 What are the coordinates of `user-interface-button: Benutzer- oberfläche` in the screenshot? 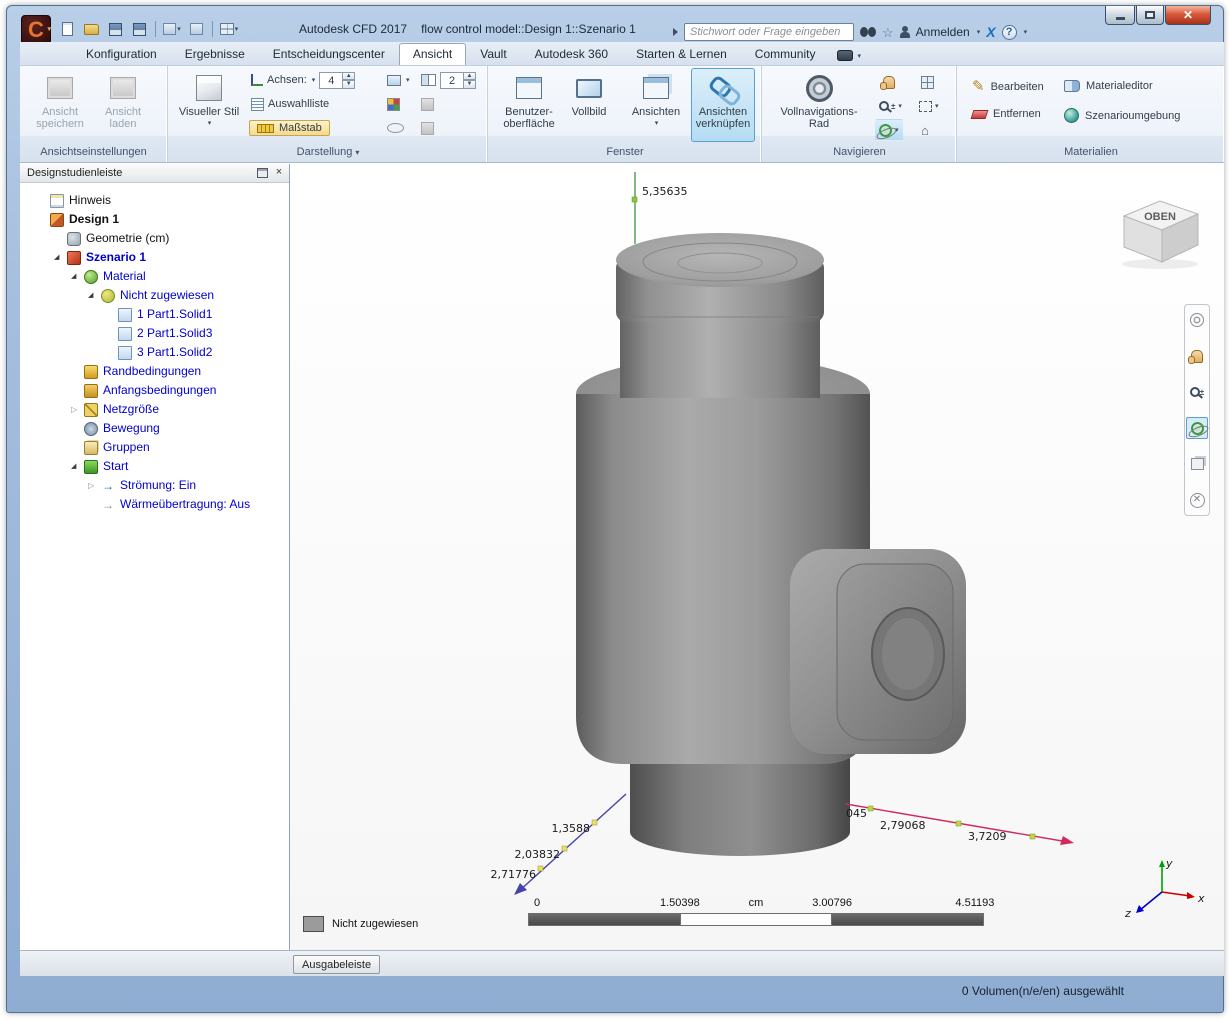 It's located at (529, 105).